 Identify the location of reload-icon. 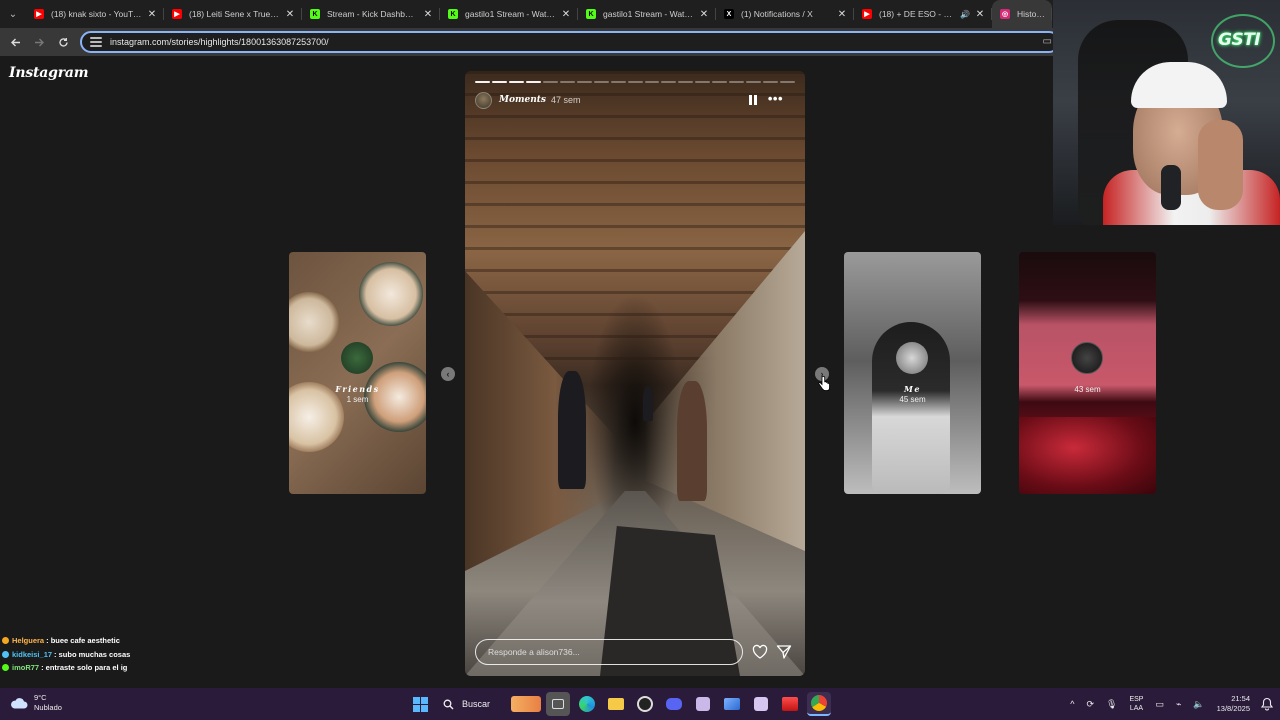
(63, 42).